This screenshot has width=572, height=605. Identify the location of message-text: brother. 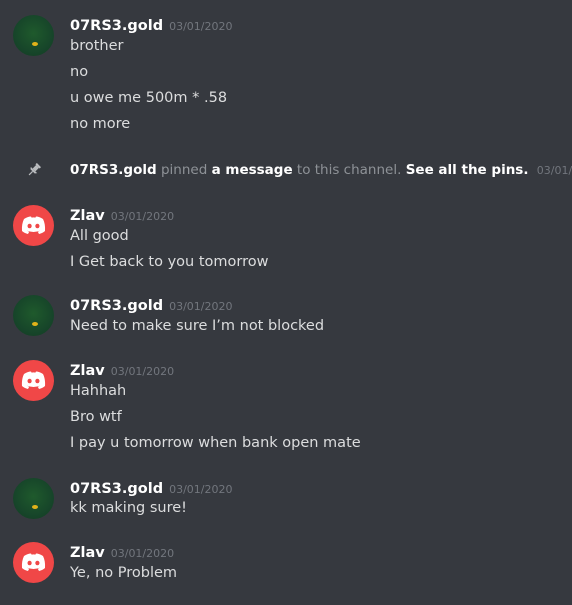
(97, 46).